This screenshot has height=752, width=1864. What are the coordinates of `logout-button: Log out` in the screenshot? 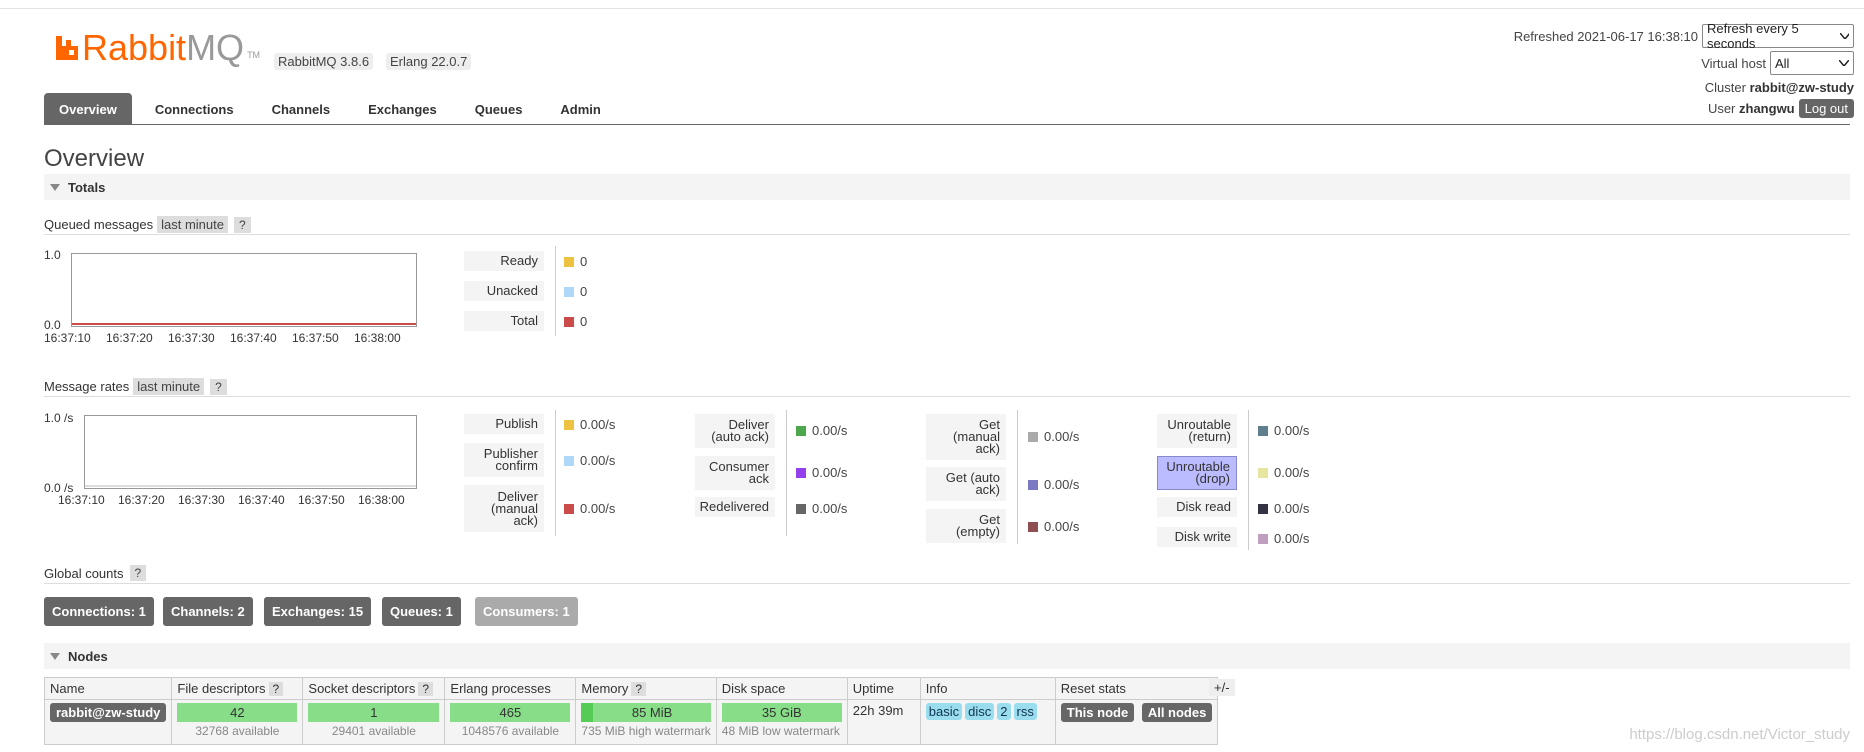 It's located at (1826, 108).